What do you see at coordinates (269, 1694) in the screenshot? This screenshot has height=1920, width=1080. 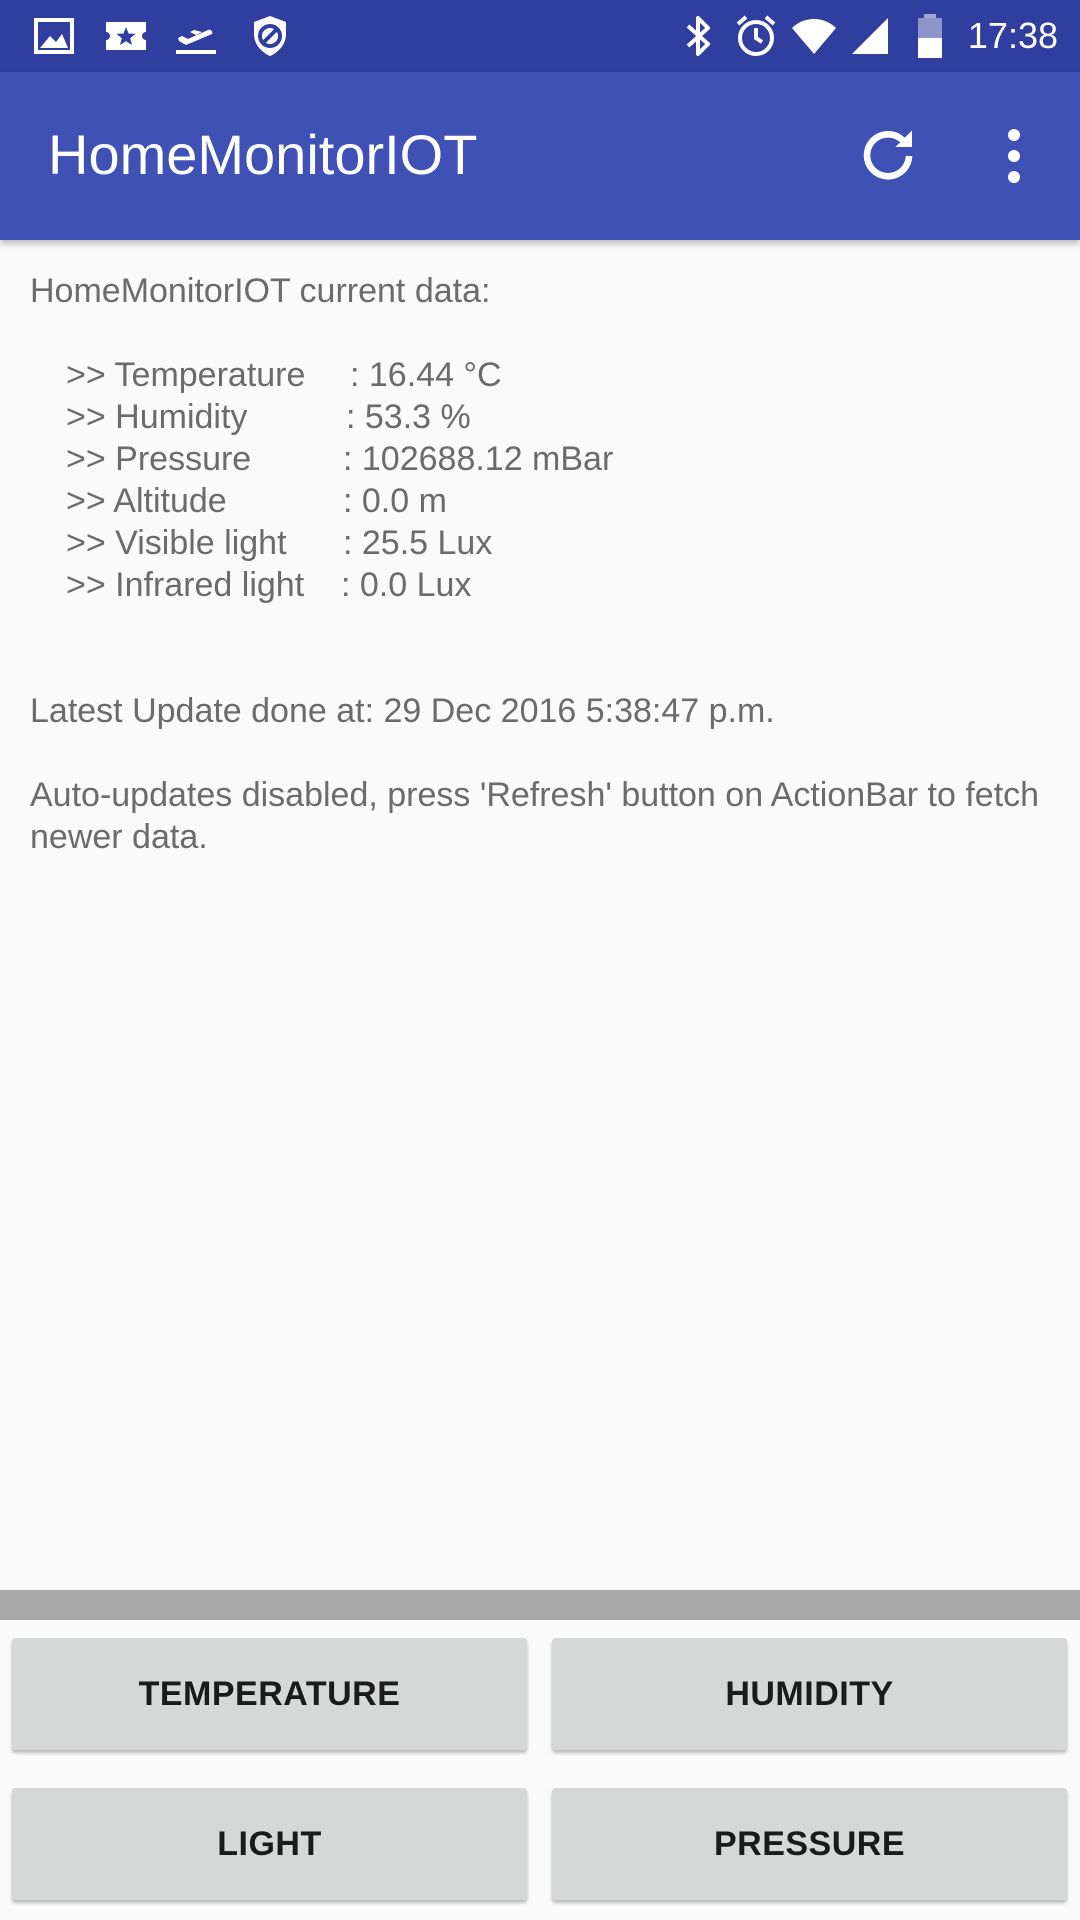 I see `temperature-button: TEMPERATURE` at bounding box center [269, 1694].